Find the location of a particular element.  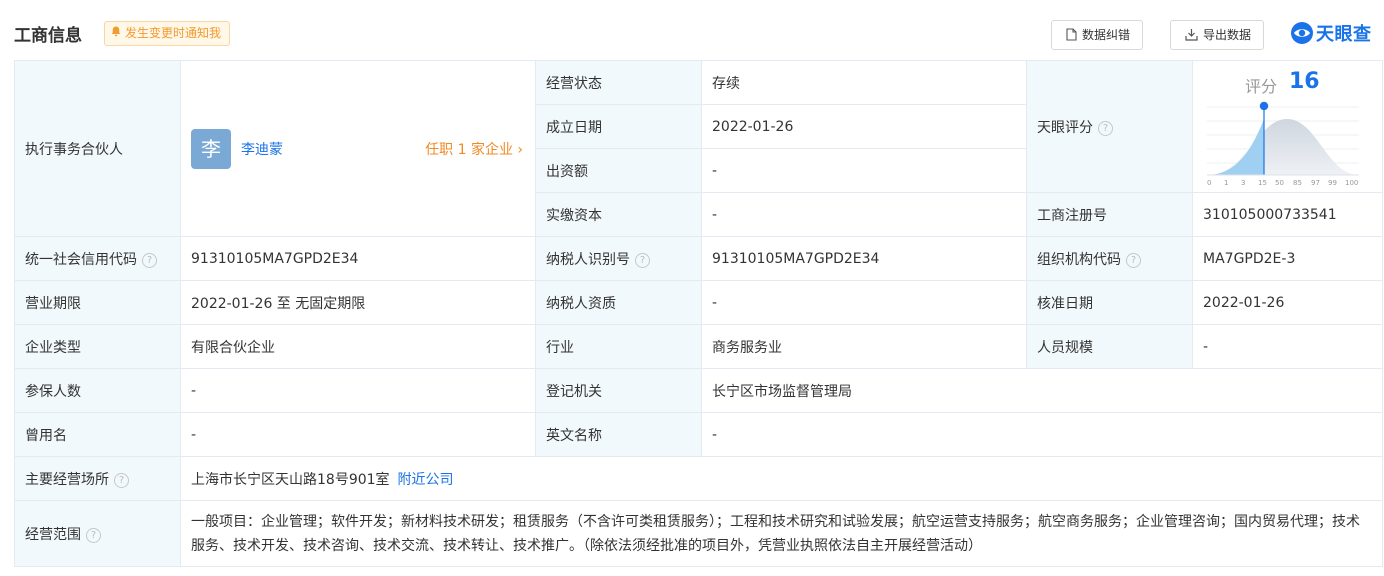

org-code-label: 组织机构代码 is located at coordinates (1079, 259).